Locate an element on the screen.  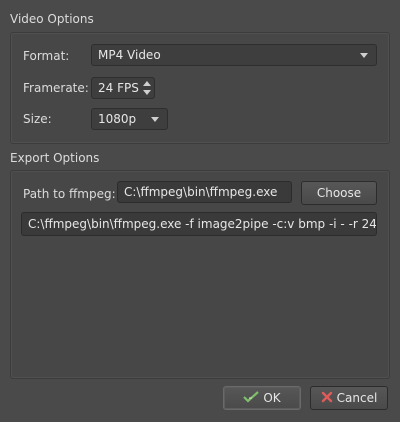
format-combo: MP4 Video is located at coordinates (234, 55).